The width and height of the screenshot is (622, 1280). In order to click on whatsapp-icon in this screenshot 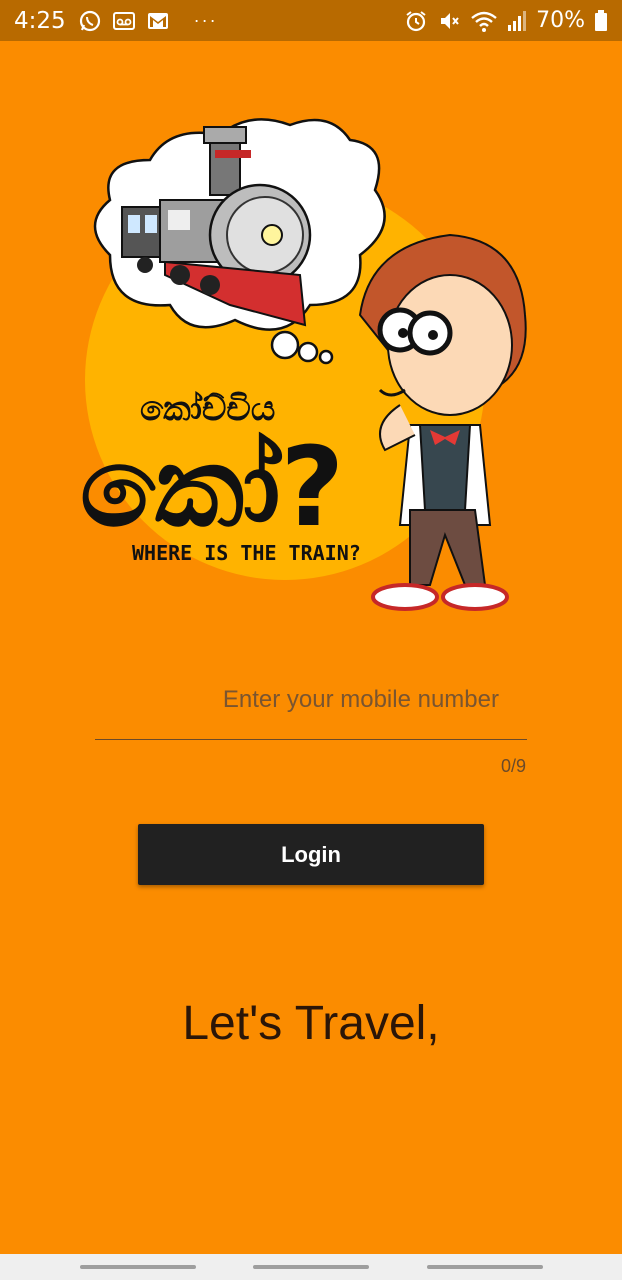, I will do `click(89, 20)`.